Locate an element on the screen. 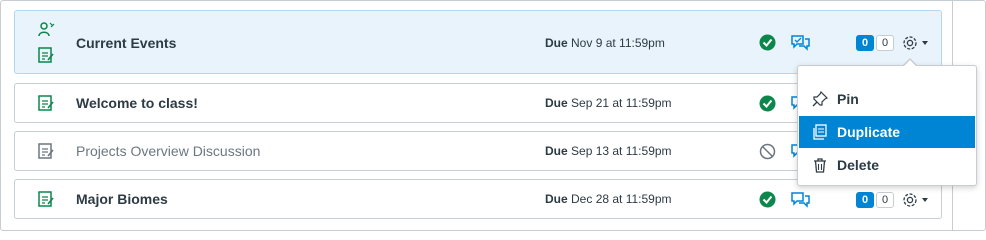 The height and width of the screenshot is (240, 986). discussion-title: Projects Overview Discussion is located at coordinates (168, 151).